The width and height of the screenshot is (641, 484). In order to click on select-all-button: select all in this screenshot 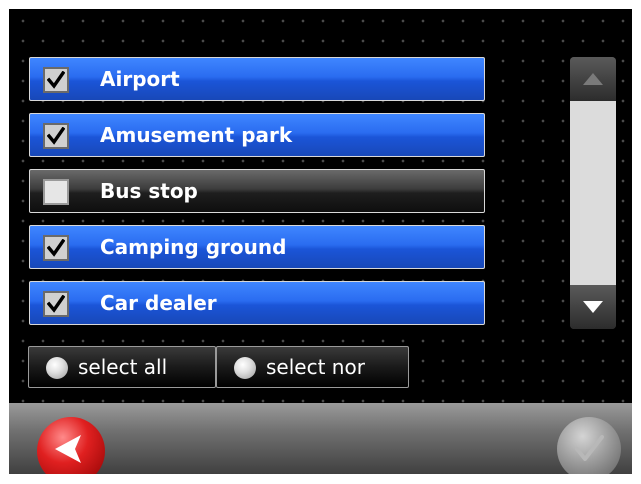, I will do `click(122, 367)`.